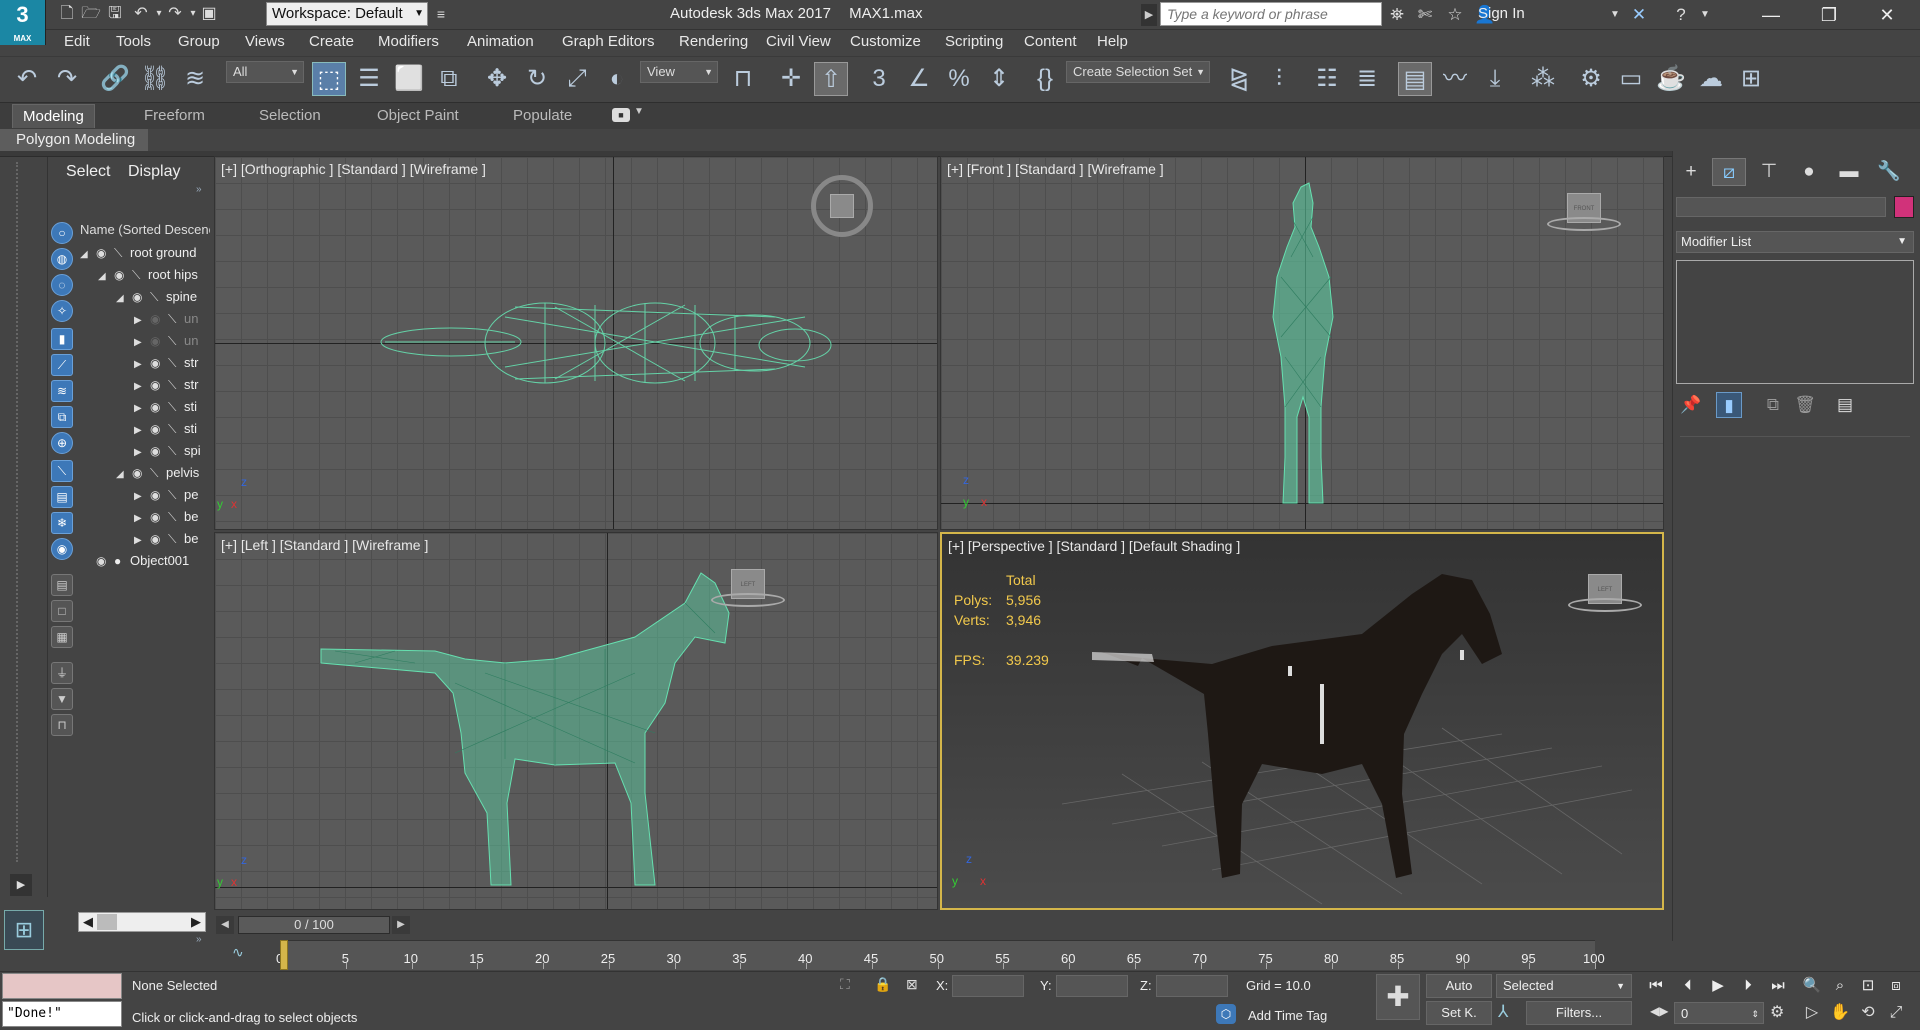 The width and height of the screenshot is (1920, 1030). Describe the element at coordinates (133, 41) in the screenshot. I see `menu-tools: Tools` at that location.